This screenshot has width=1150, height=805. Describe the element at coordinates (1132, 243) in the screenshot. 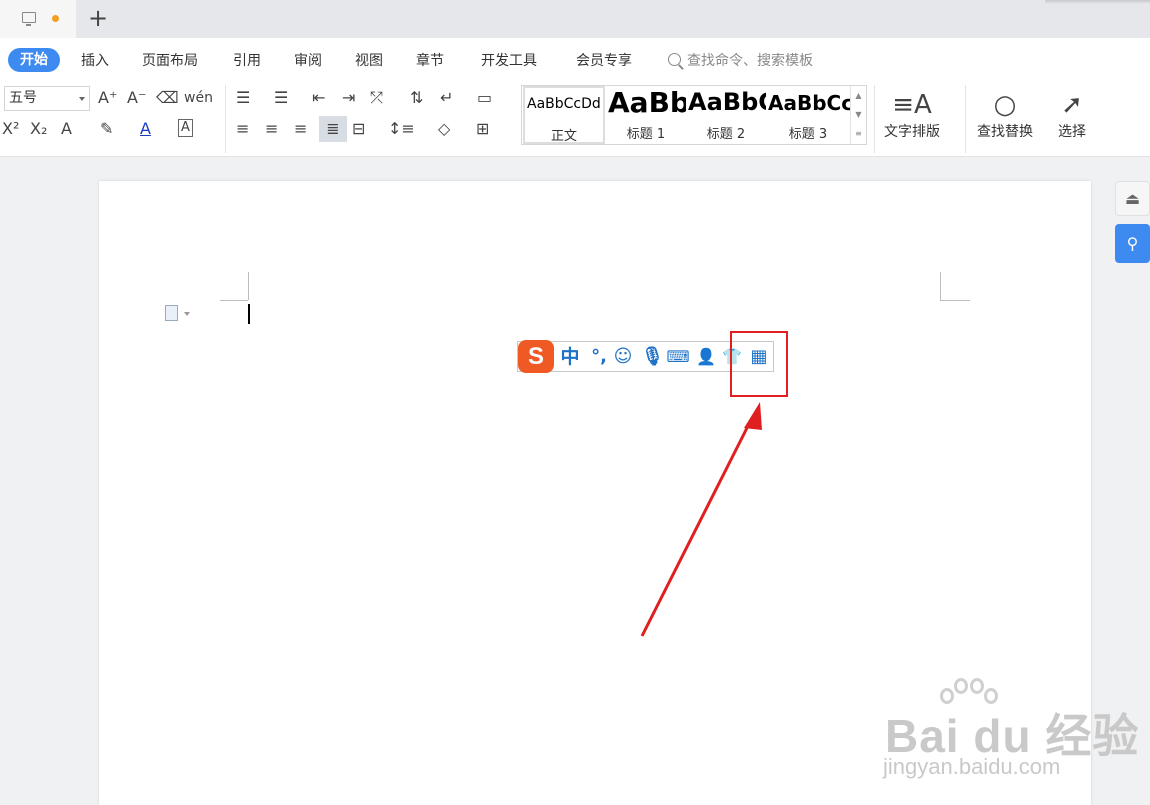

I see `assistant-panel-button: ⚲` at that location.